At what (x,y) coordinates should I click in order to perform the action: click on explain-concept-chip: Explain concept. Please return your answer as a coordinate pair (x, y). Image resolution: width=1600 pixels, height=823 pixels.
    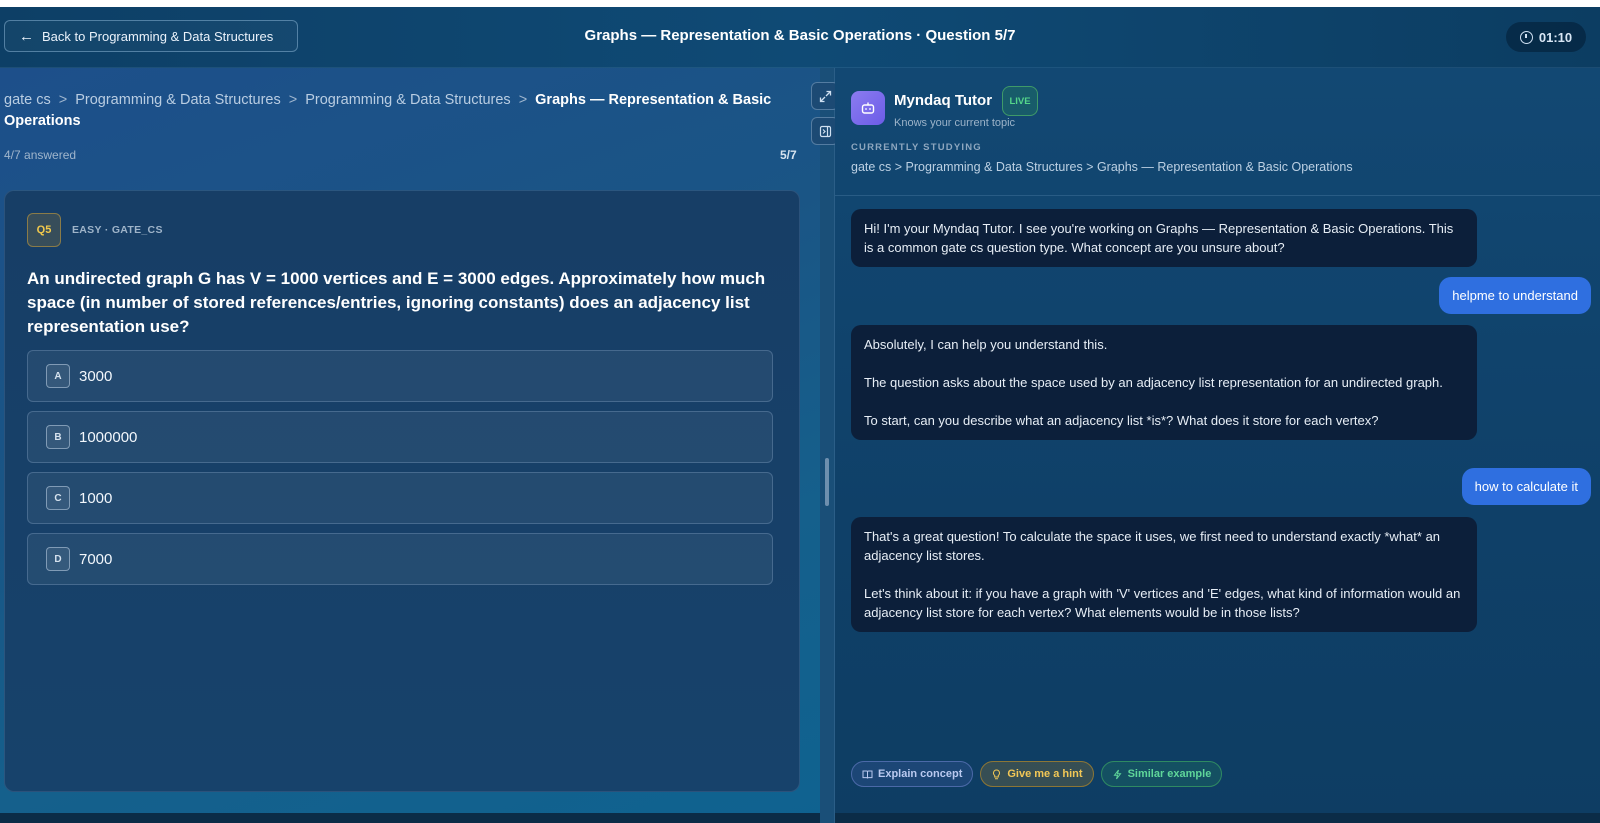
    Looking at the image, I should click on (912, 774).